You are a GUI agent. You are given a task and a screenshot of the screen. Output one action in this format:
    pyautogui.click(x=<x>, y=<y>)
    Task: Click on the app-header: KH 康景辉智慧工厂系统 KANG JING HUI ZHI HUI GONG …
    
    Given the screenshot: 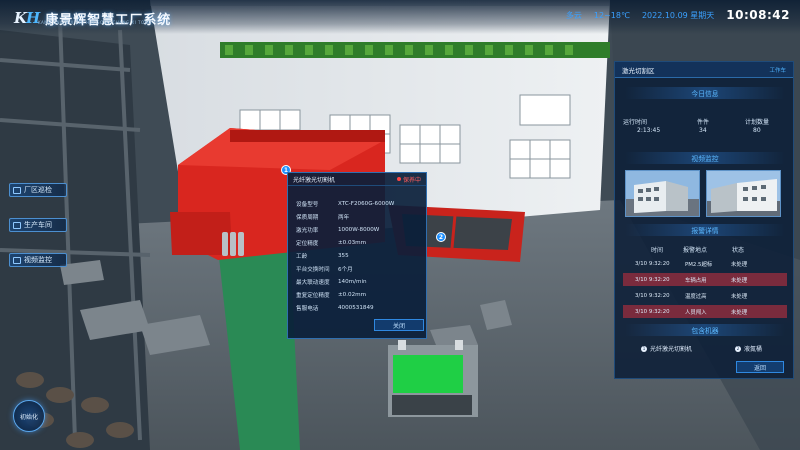 What is the action you would take?
    pyautogui.click(x=400, y=17)
    